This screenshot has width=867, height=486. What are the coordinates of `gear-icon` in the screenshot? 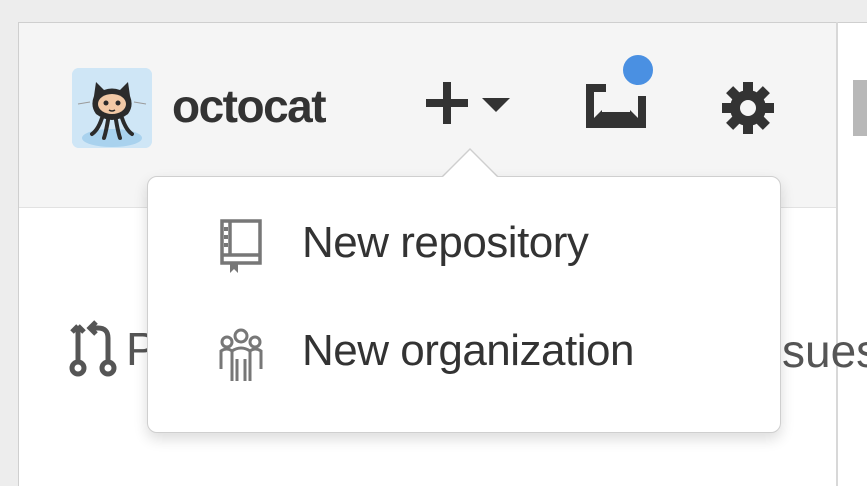 It's located at (748, 108).